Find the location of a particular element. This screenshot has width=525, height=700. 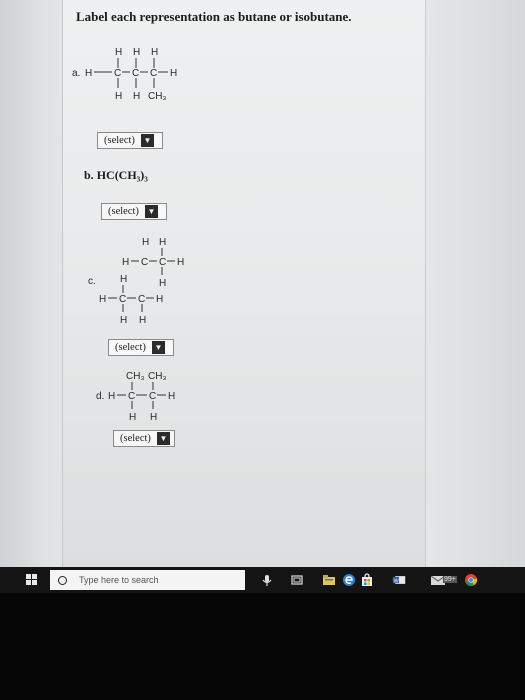

a-chain-c1: C is located at coordinates (117, 73).